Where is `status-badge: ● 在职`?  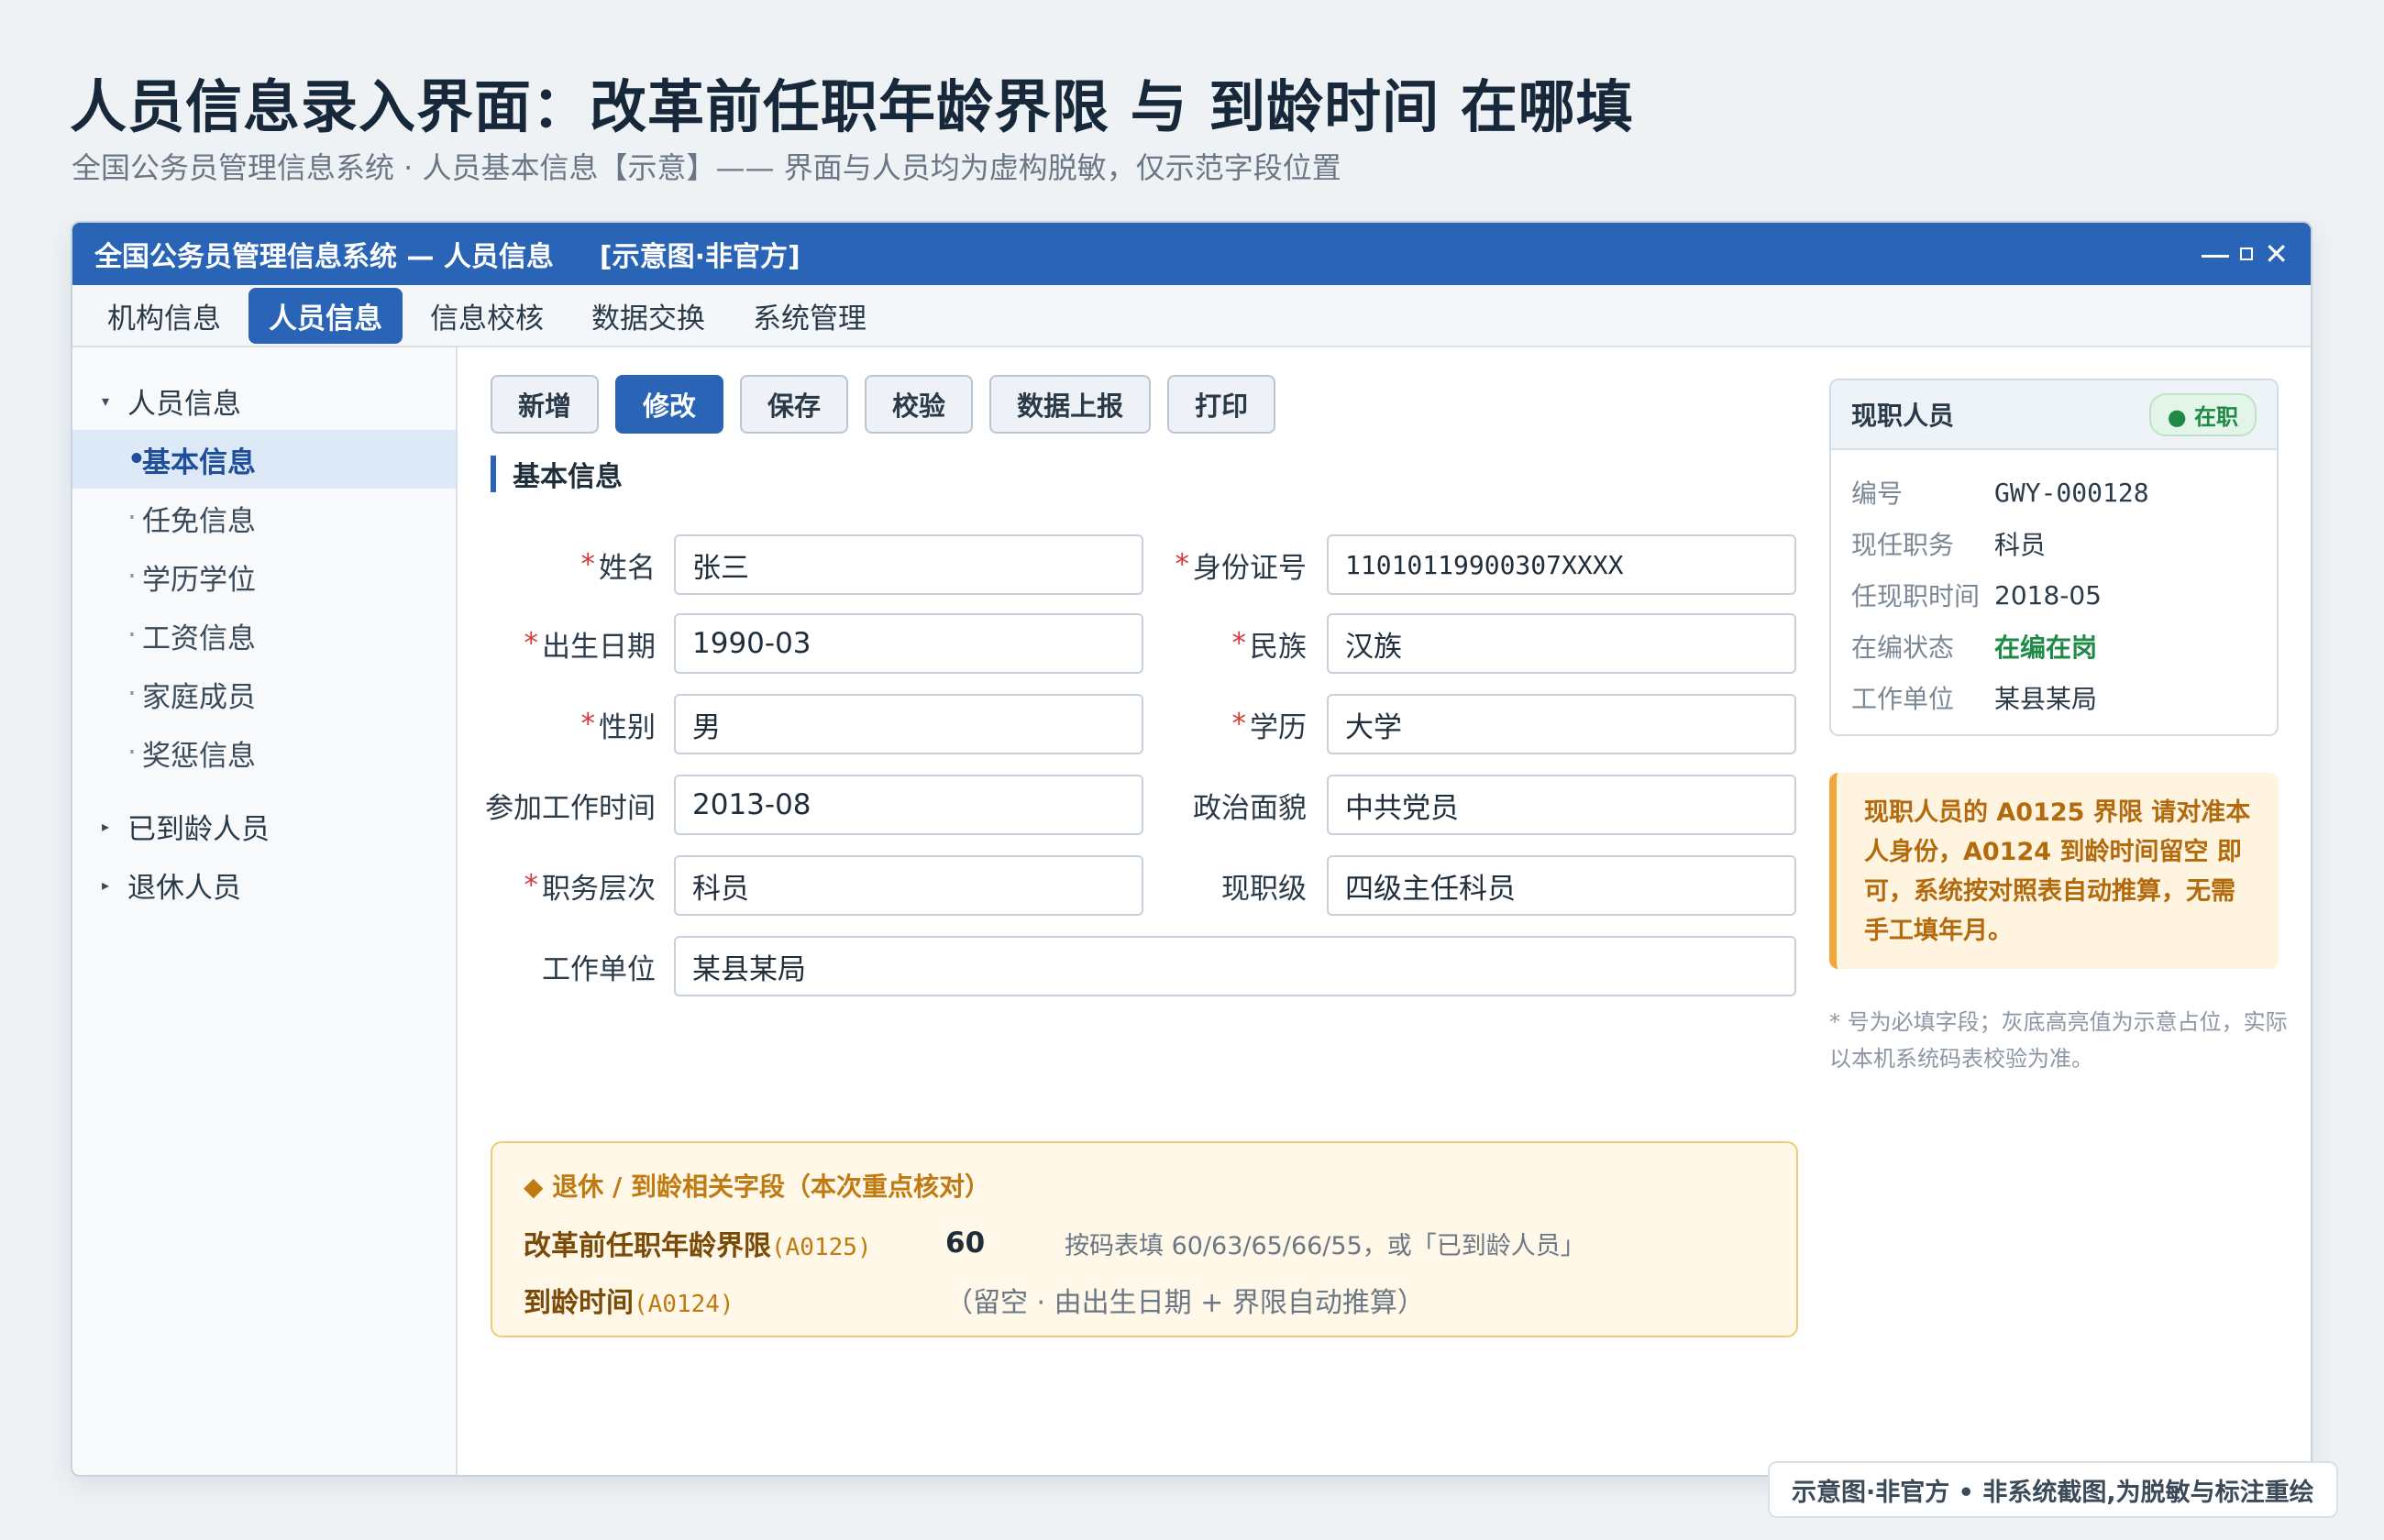 status-badge: ● 在职 is located at coordinates (2202, 414).